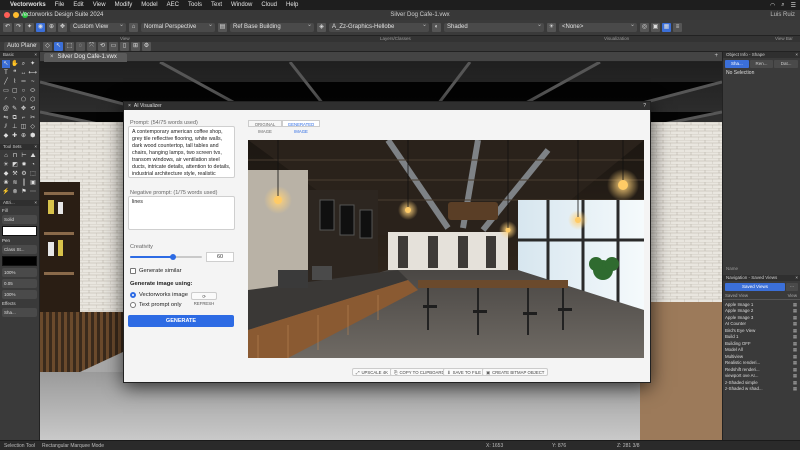 This screenshot has height=450, width=800. I want to click on creativity-slider, so click(166, 257).